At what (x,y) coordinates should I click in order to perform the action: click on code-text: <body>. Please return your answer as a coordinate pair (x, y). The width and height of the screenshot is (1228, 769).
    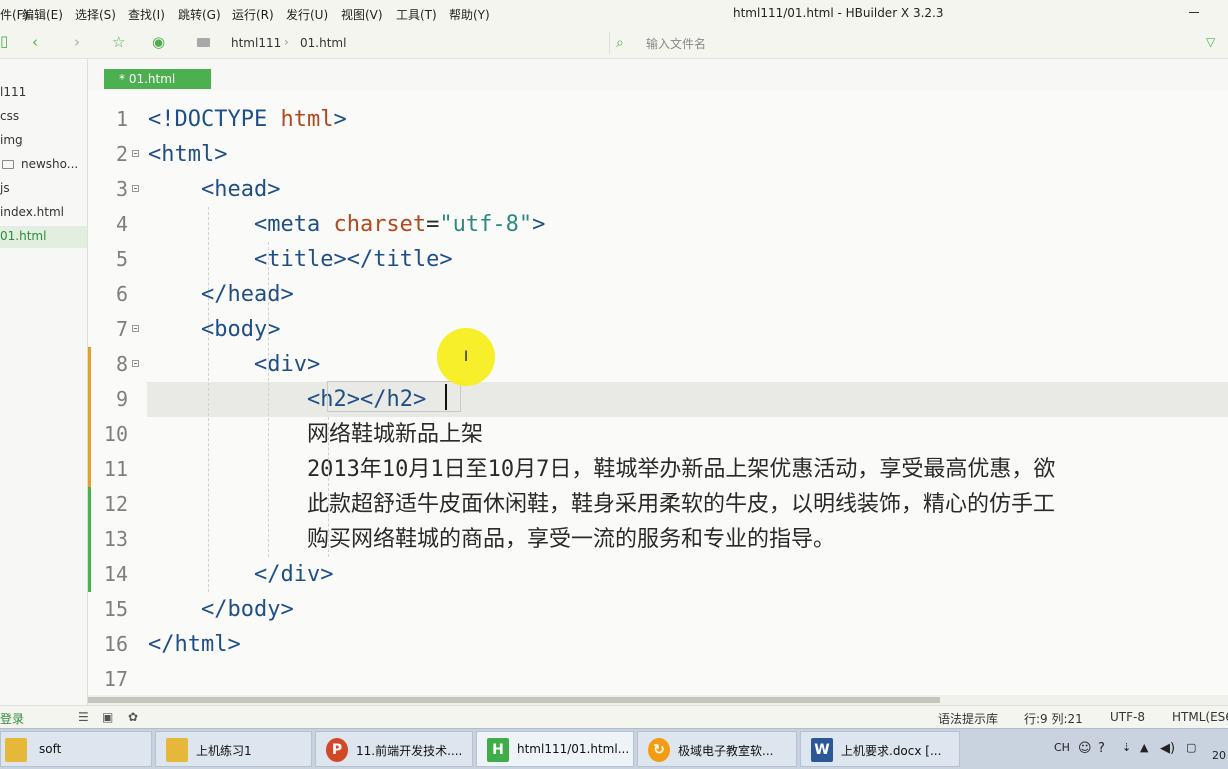
    Looking at the image, I should click on (240, 329).